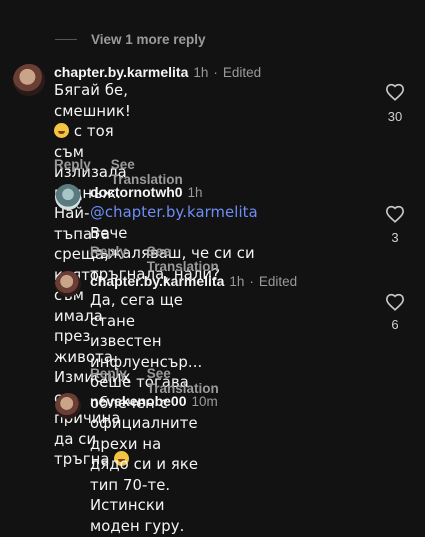 This screenshot has width=425, height=537. What do you see at coordinates (395, 324) in the screenshot?
I see `like-count: 6` at bounding box center [395, 324].